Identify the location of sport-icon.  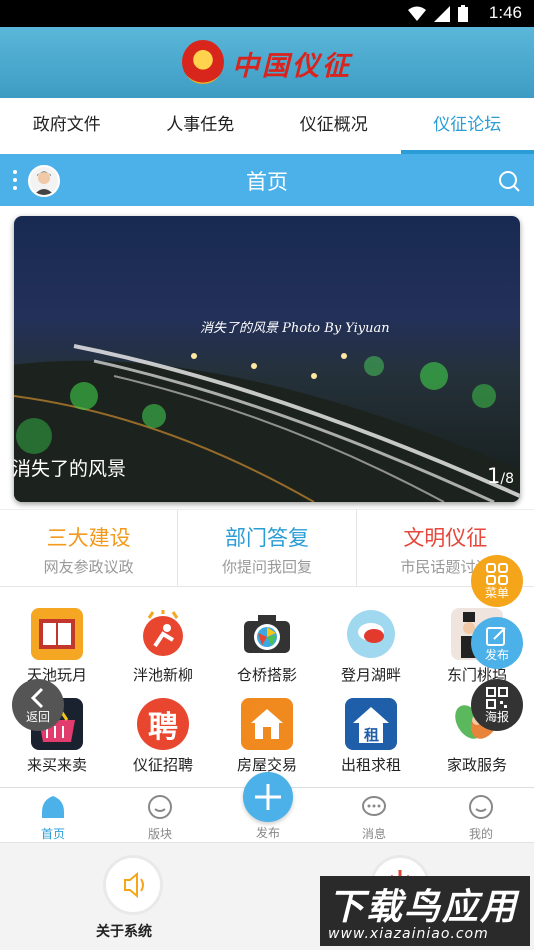
(163, 634).